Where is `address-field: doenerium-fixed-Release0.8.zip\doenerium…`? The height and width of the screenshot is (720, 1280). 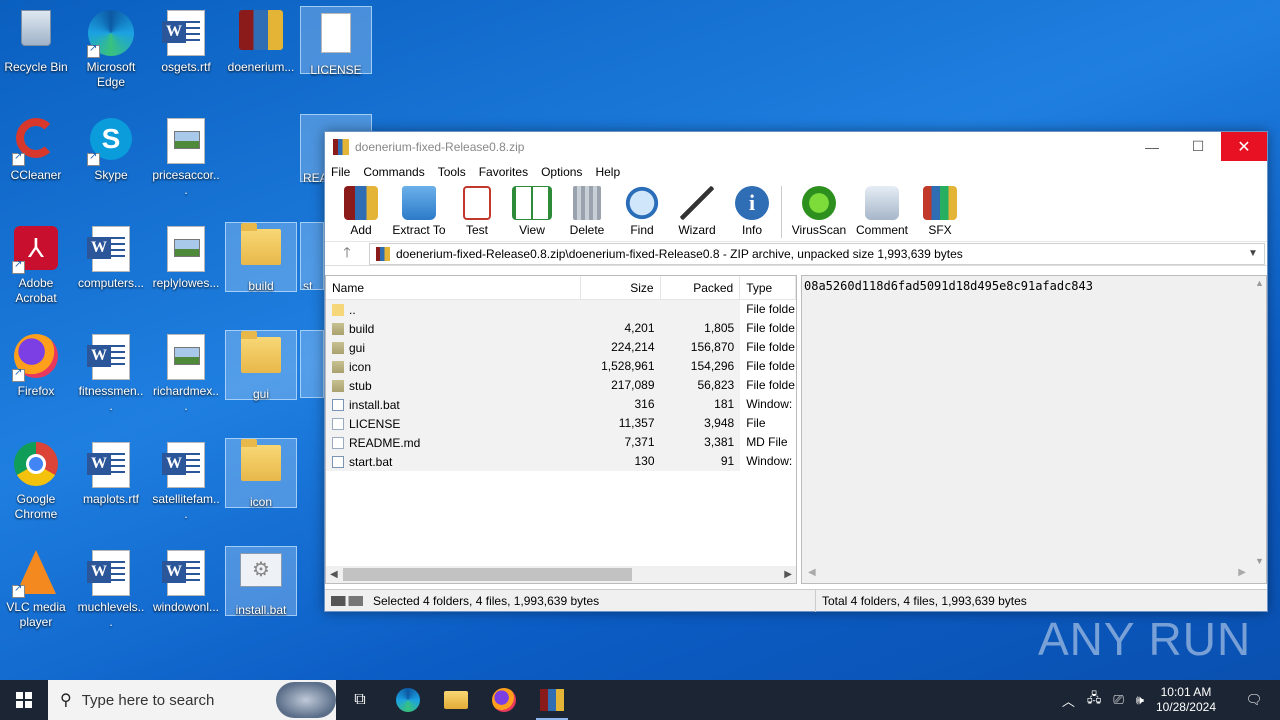 address-field: doenerium-fixed-Release0.8.zip\doenerium… is located at coordinates (817, 253).